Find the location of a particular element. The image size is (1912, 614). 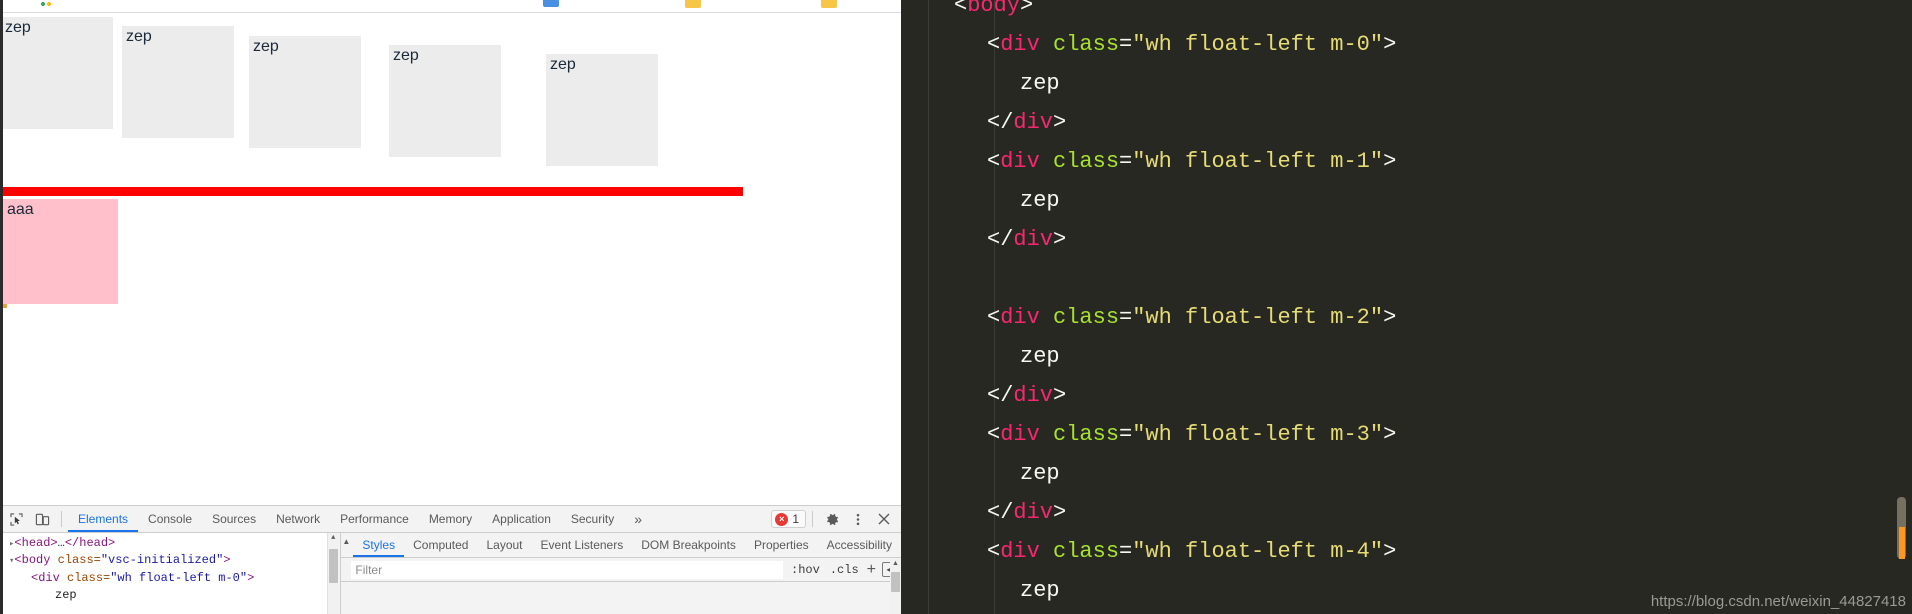

bookmarks-bar: py is located at coordinates (452, 6).